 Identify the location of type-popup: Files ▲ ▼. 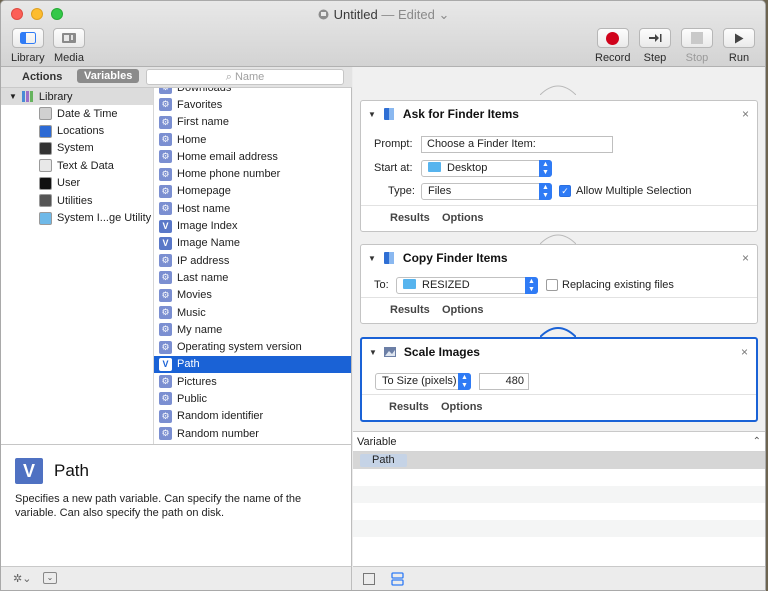
(486, 191).